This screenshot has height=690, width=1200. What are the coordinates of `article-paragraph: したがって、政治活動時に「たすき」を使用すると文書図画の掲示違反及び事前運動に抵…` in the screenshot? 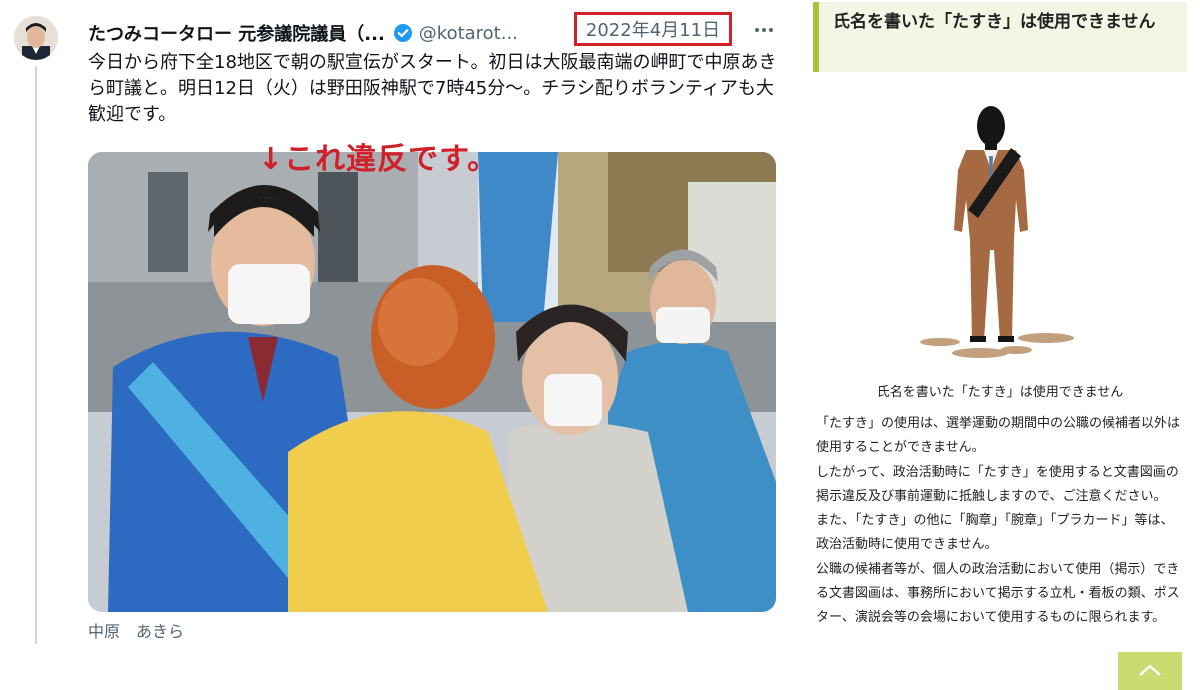 It's located at (997, 484).